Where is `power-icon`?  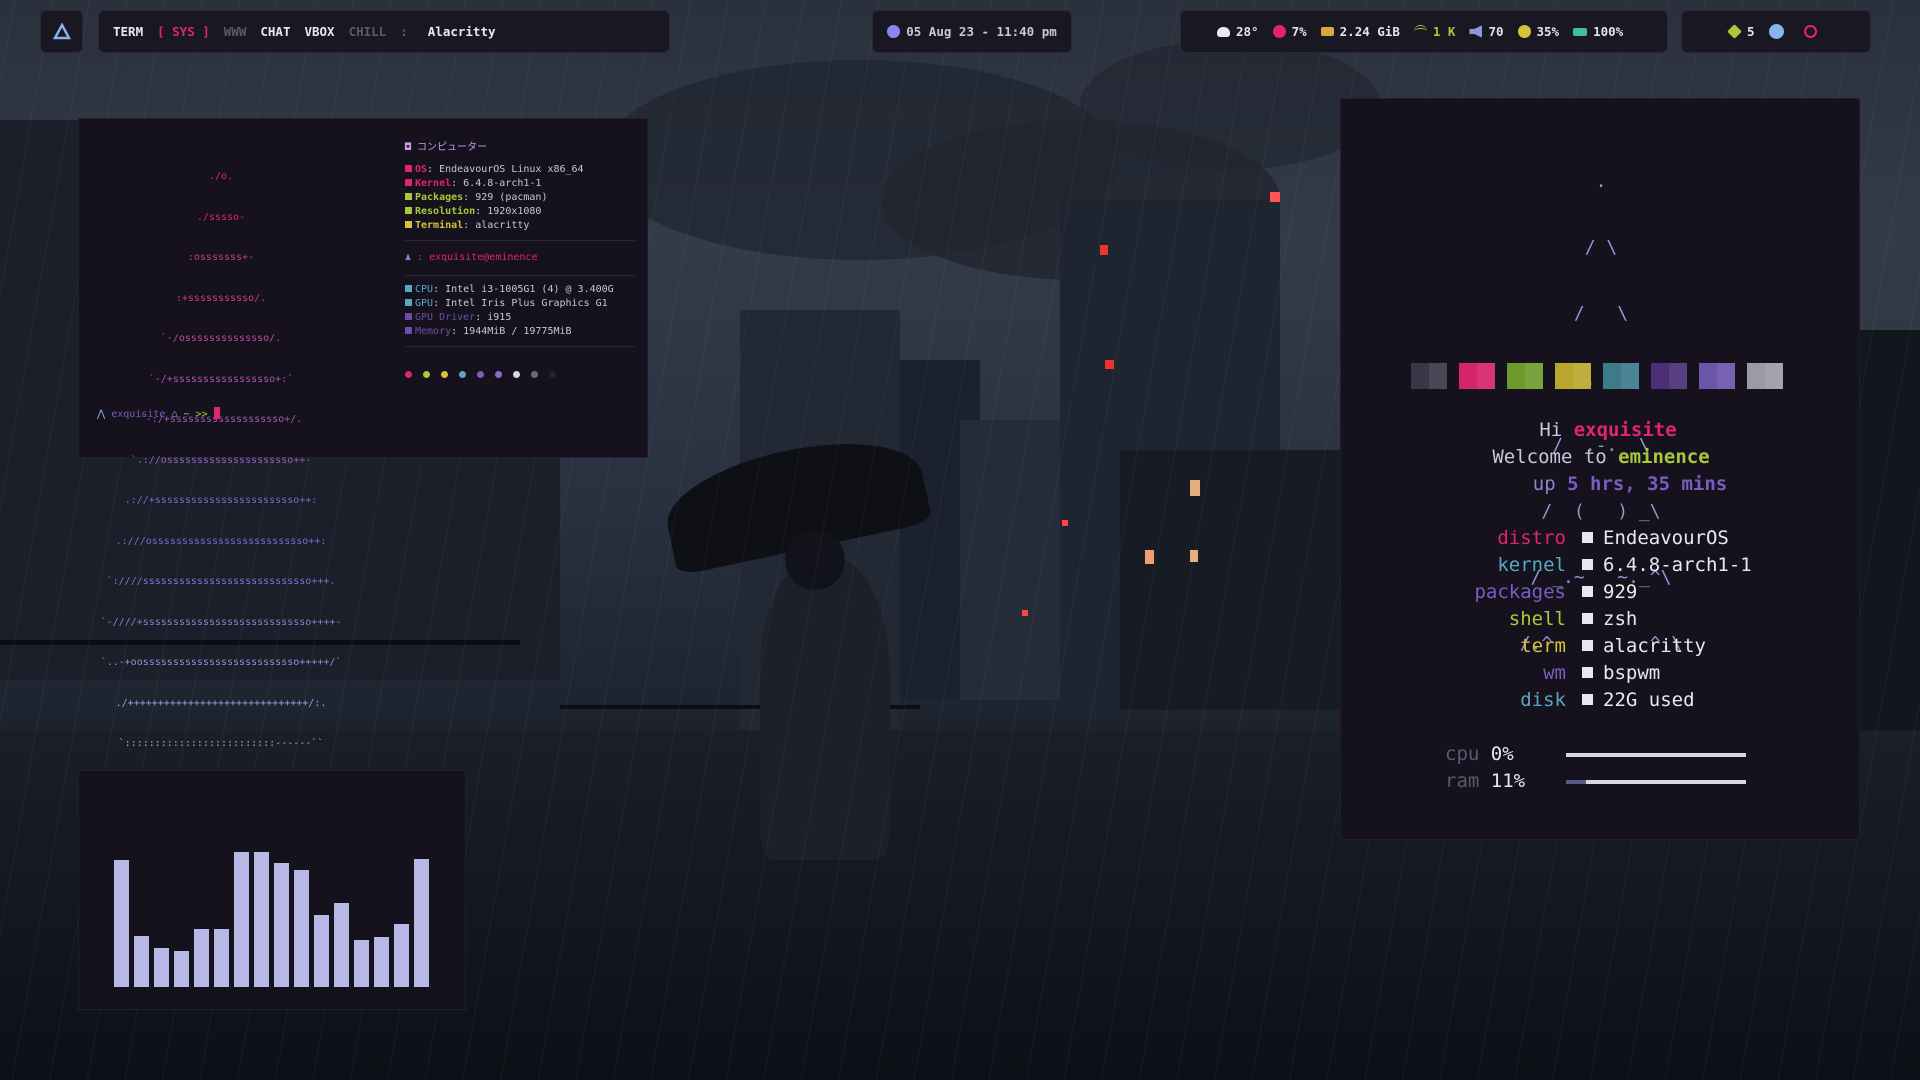
power-icon is located at coordinates (1810, 31).